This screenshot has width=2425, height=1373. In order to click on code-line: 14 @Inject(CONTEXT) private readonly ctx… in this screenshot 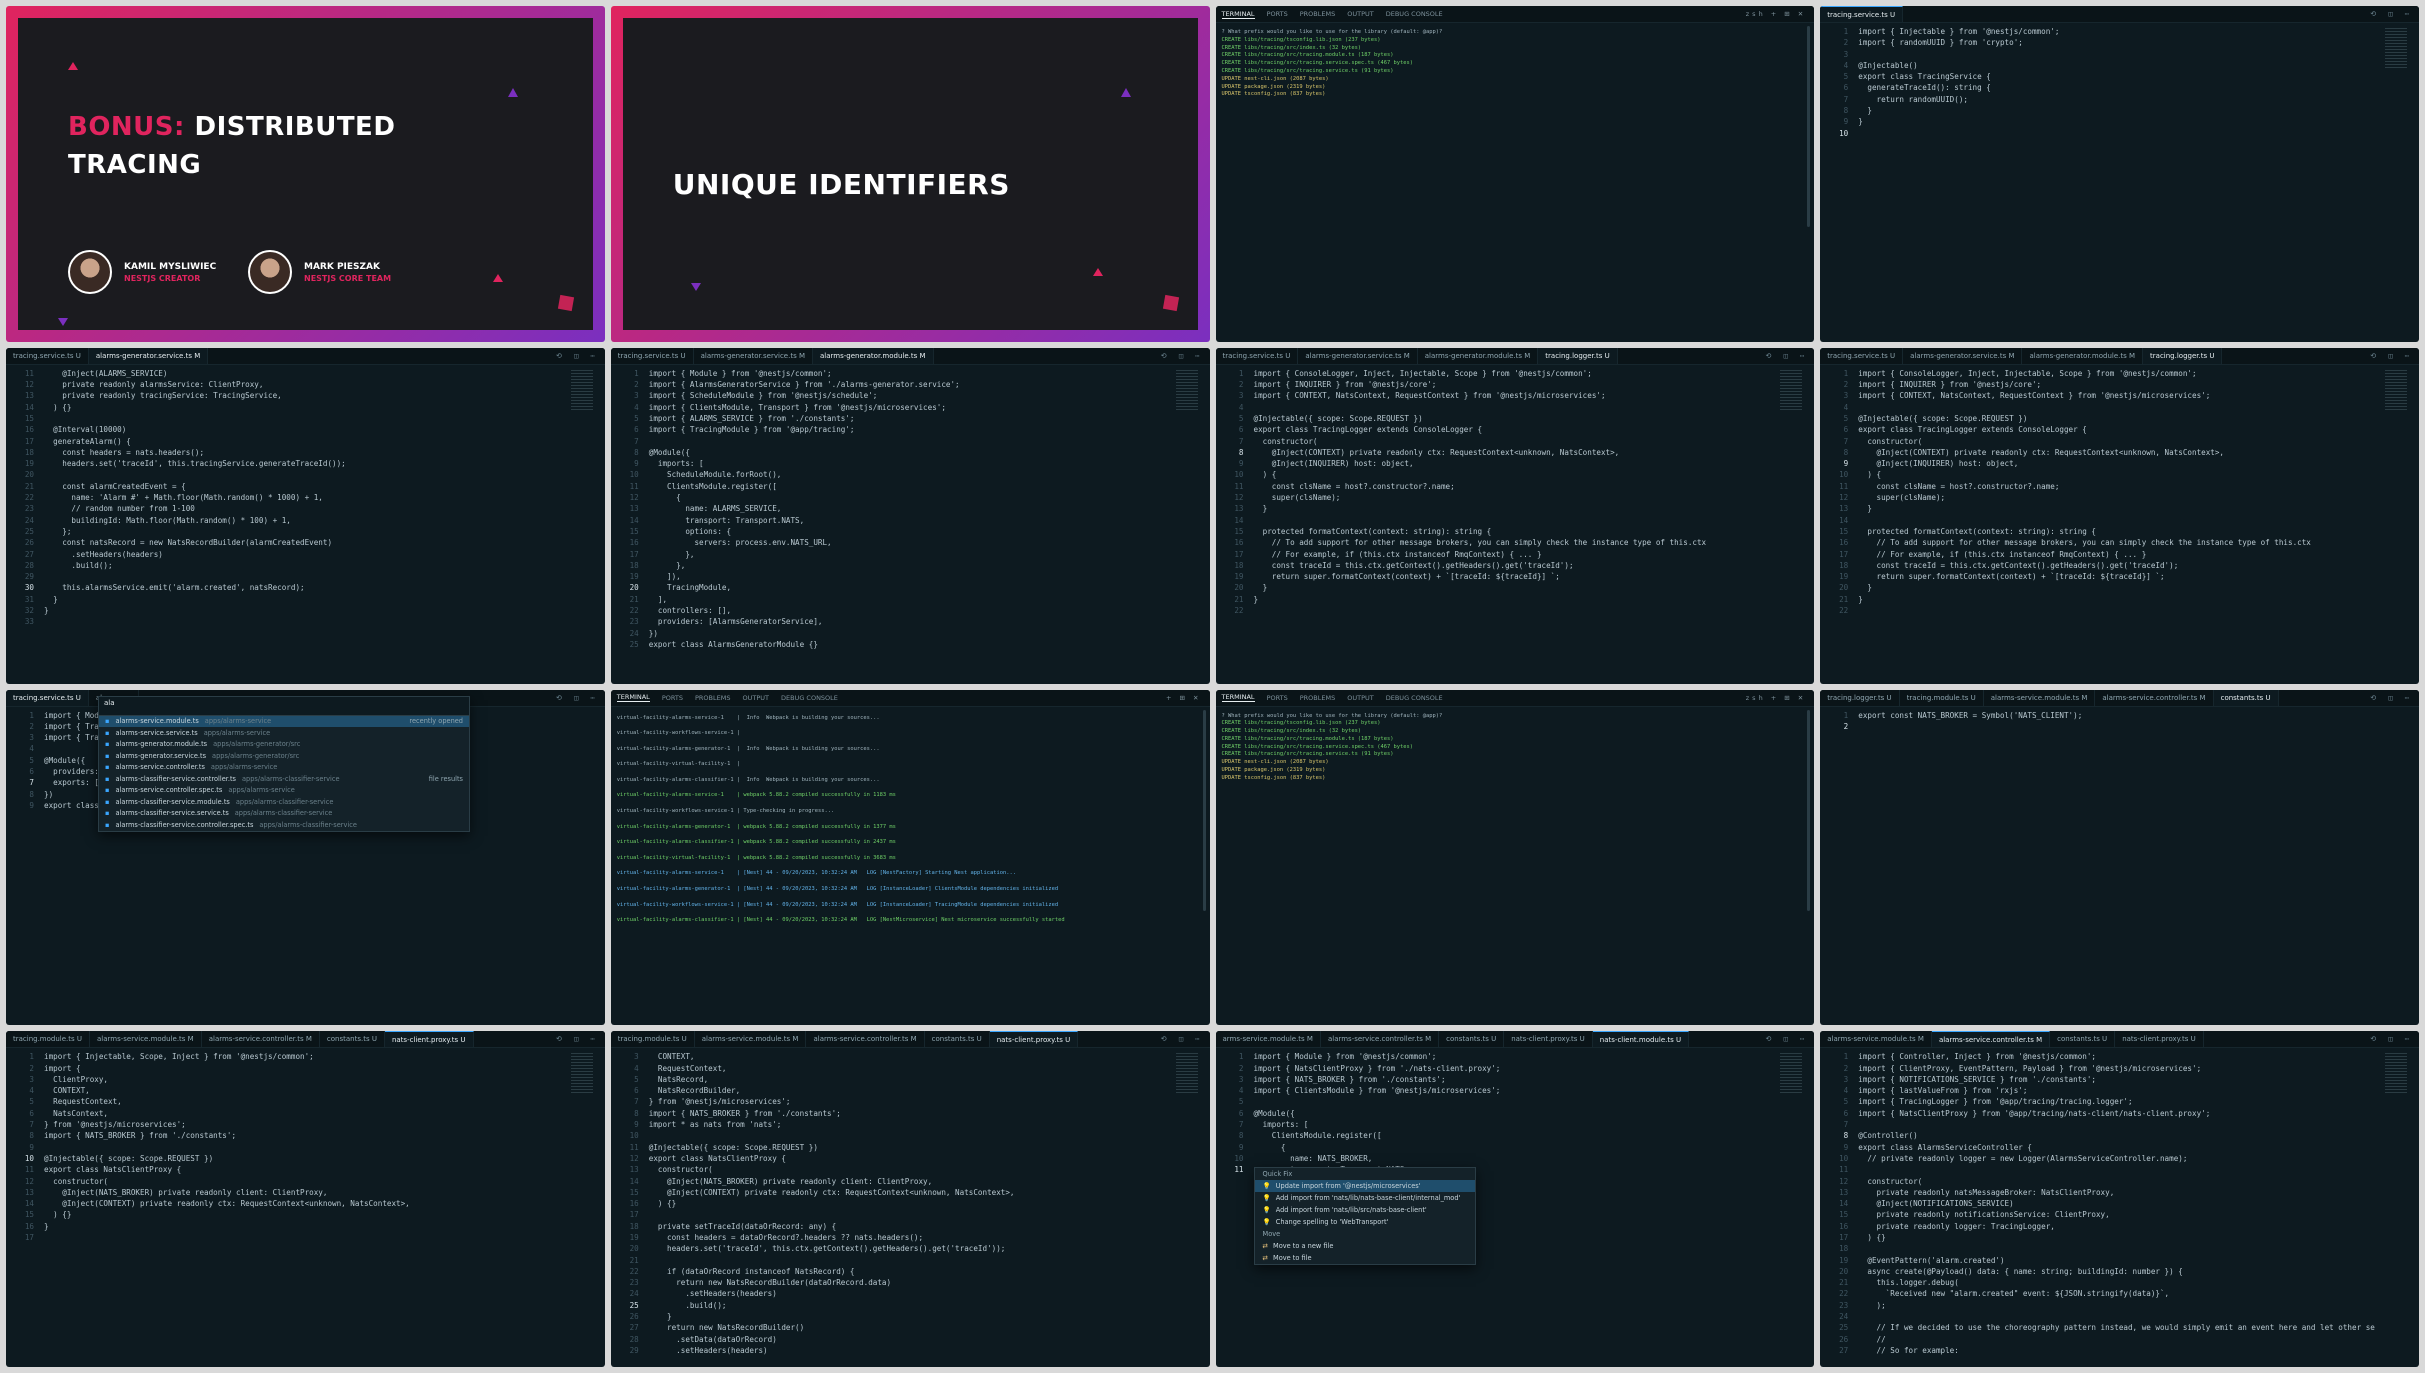, I will do `click(305, 1203)`.